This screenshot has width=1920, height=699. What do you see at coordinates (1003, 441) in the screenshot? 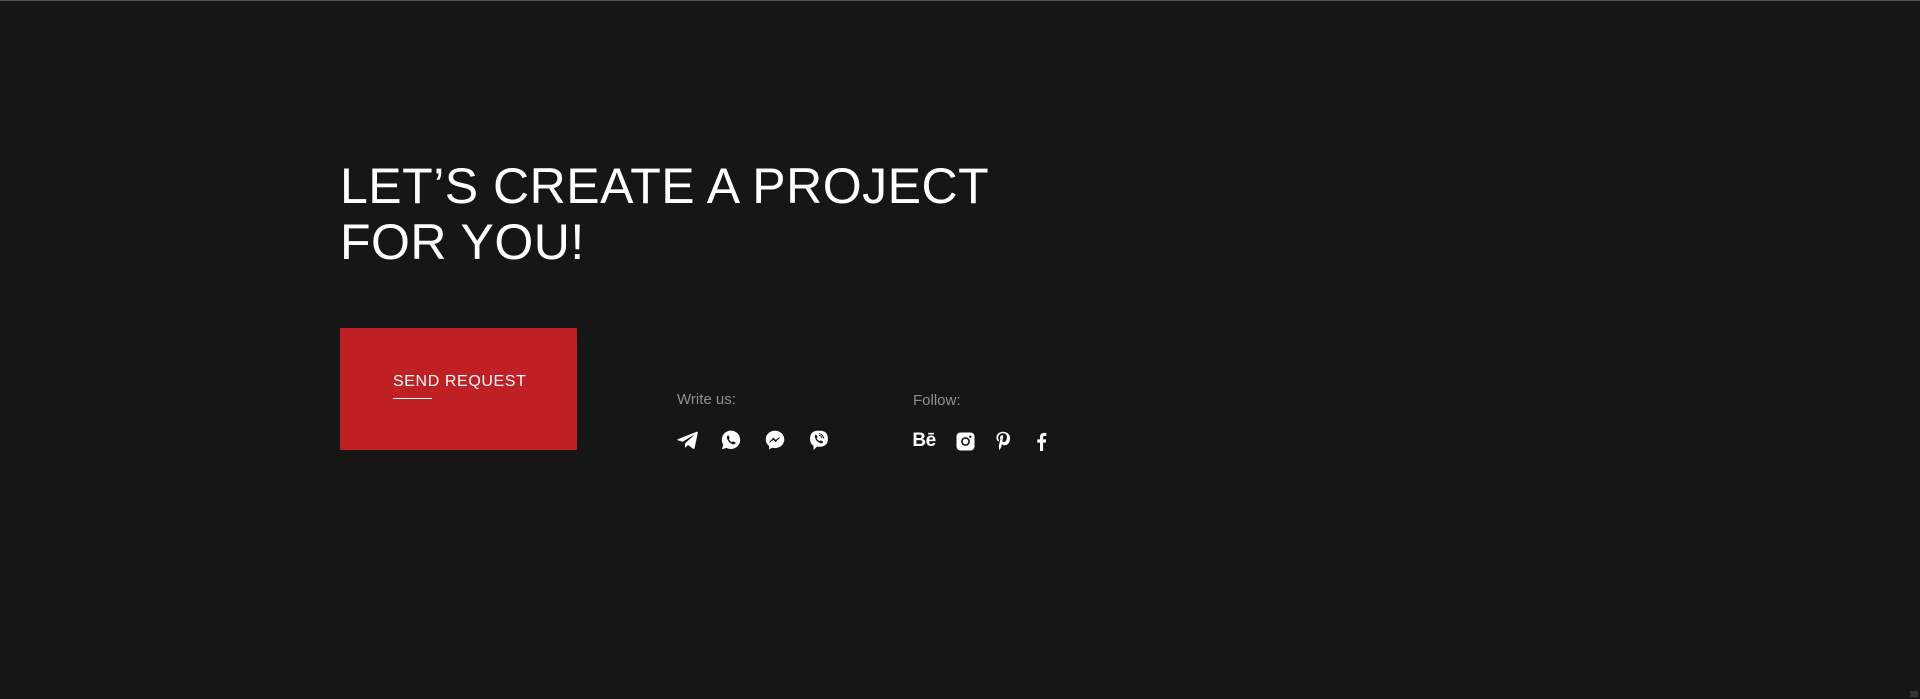
I see `pinterest-icon` at bounding box center [1003, 441].